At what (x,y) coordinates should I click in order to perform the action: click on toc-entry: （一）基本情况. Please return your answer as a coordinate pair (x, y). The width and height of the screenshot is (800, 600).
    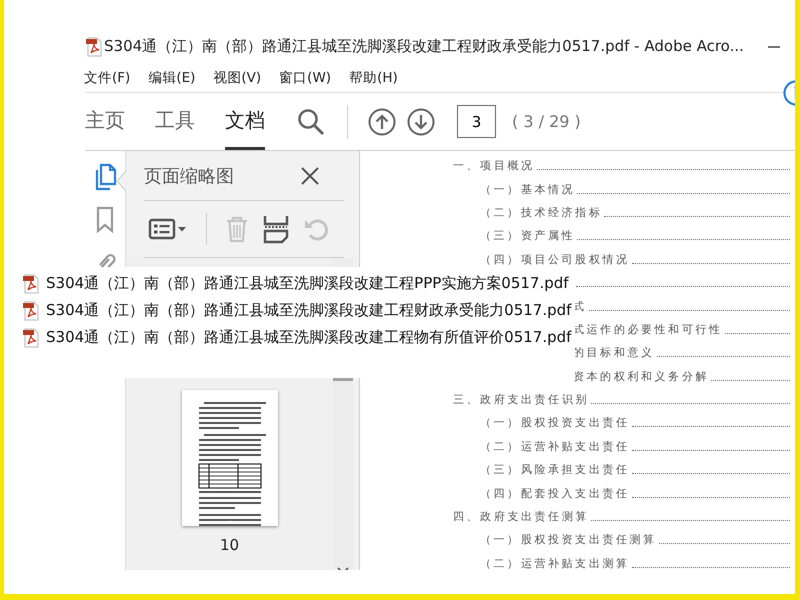
    Looking at the image, I should click on (528, 189).